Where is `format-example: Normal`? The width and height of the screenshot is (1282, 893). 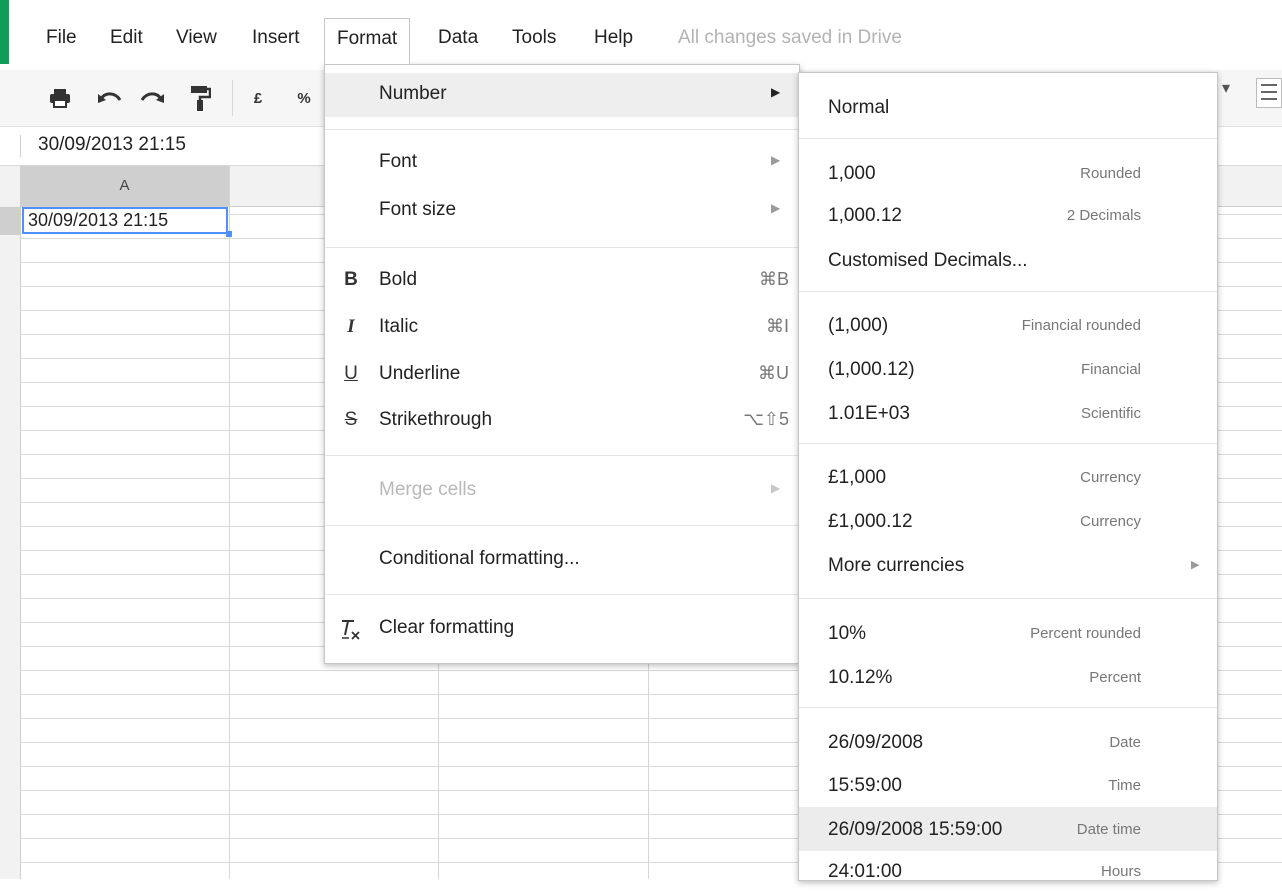
format-example: Normal is located at coordinates (859, 107).